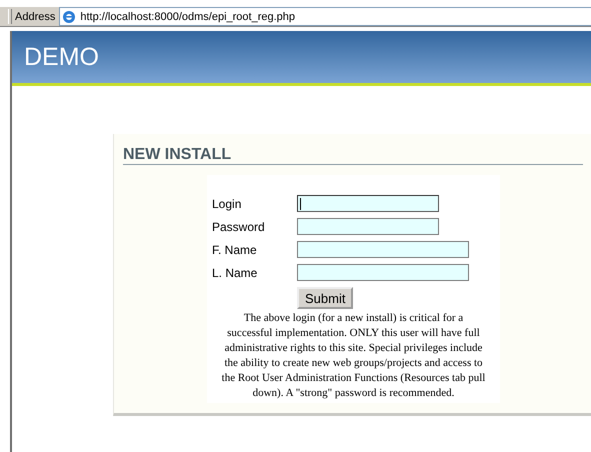 This screenshot has width=591, height=452. Describe the element at coordinates (35, 16) in the screenshot. I see `address-label: Address` at that location.